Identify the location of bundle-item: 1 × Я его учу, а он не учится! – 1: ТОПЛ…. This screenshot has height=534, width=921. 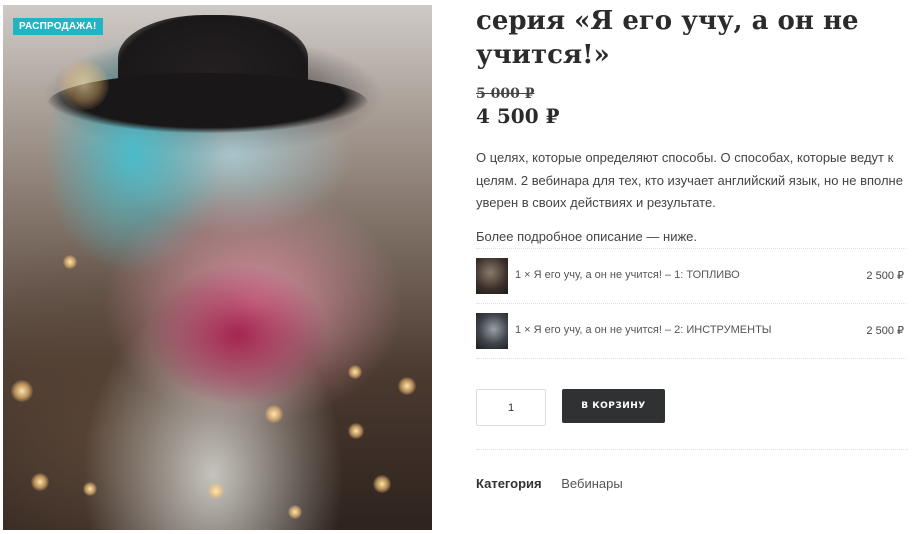
(691, 276).